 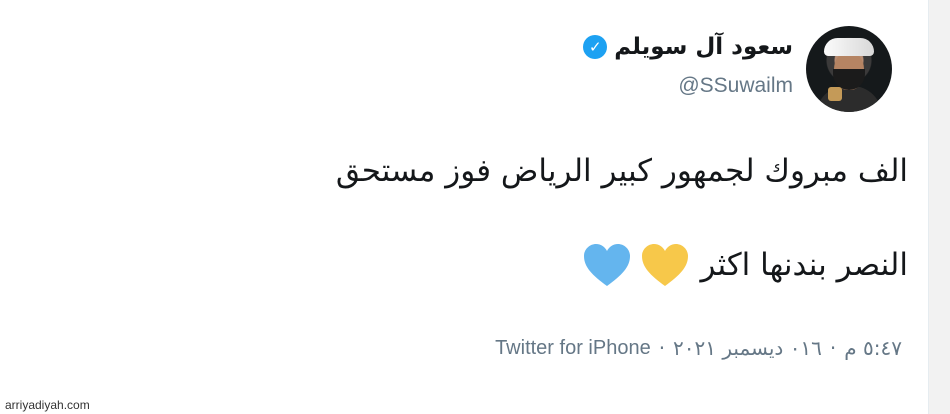 What do you see at coordinates (595, 47) in the screenshot?
I see `verified-badge-icon: ✓` at bounding box center [595, 47].